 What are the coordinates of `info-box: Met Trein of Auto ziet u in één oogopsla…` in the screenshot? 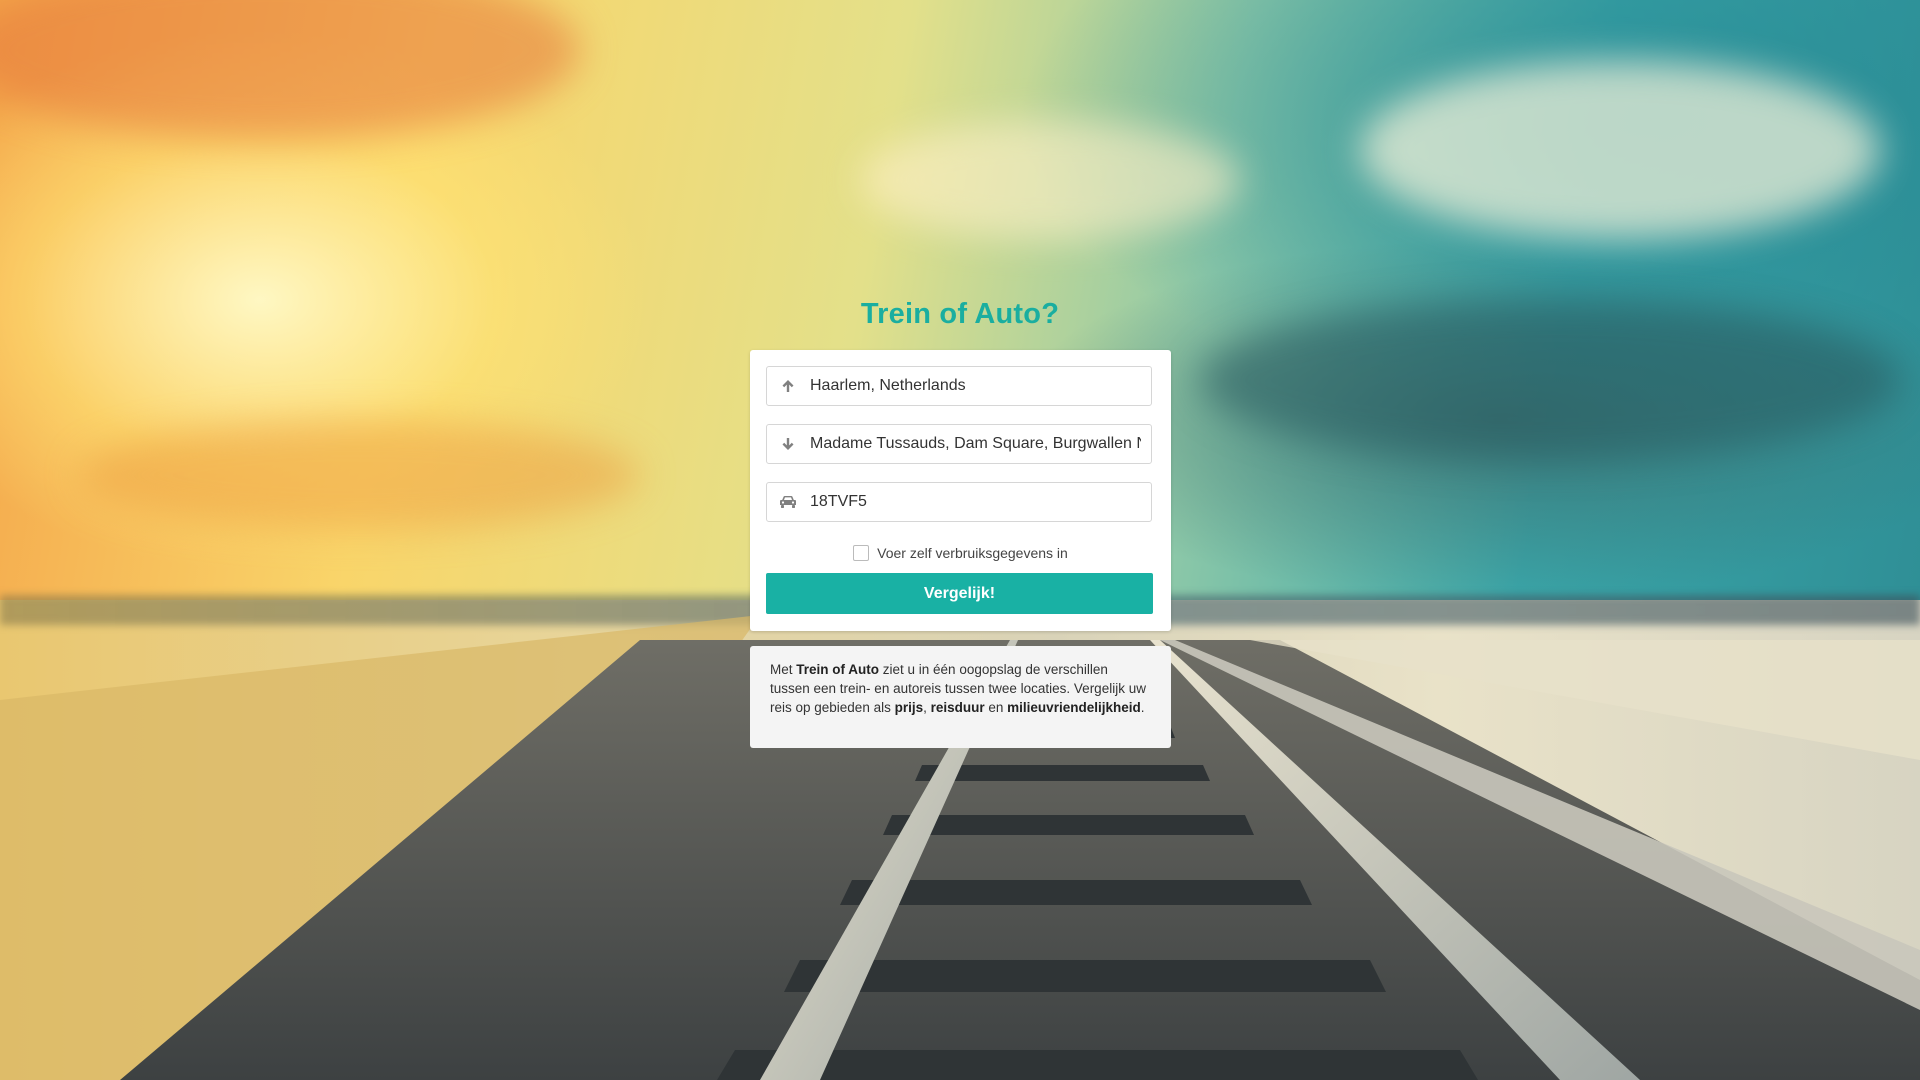 It's located at (960, 697).